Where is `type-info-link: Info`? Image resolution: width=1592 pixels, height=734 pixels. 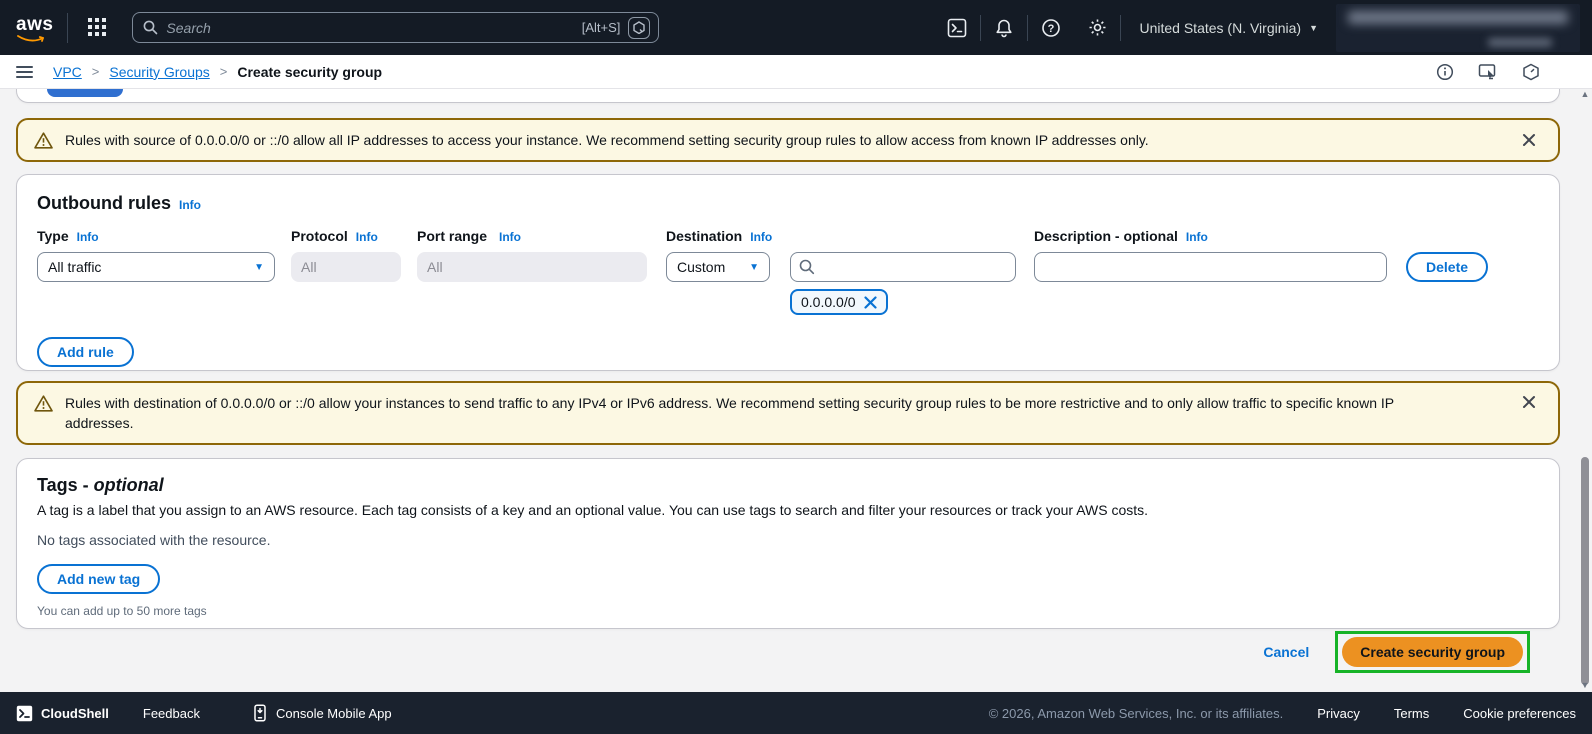
type-info-link: Info is located at coordinates (88, 237).